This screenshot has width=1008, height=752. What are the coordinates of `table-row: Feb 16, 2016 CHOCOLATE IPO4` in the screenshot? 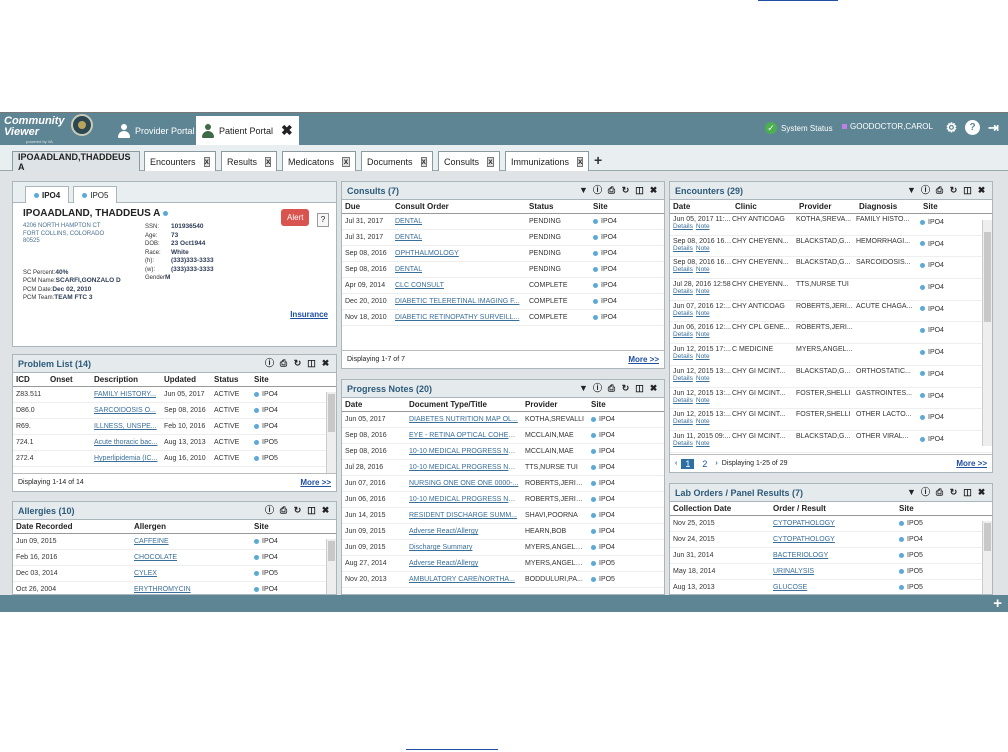 It's located at (174, 557).